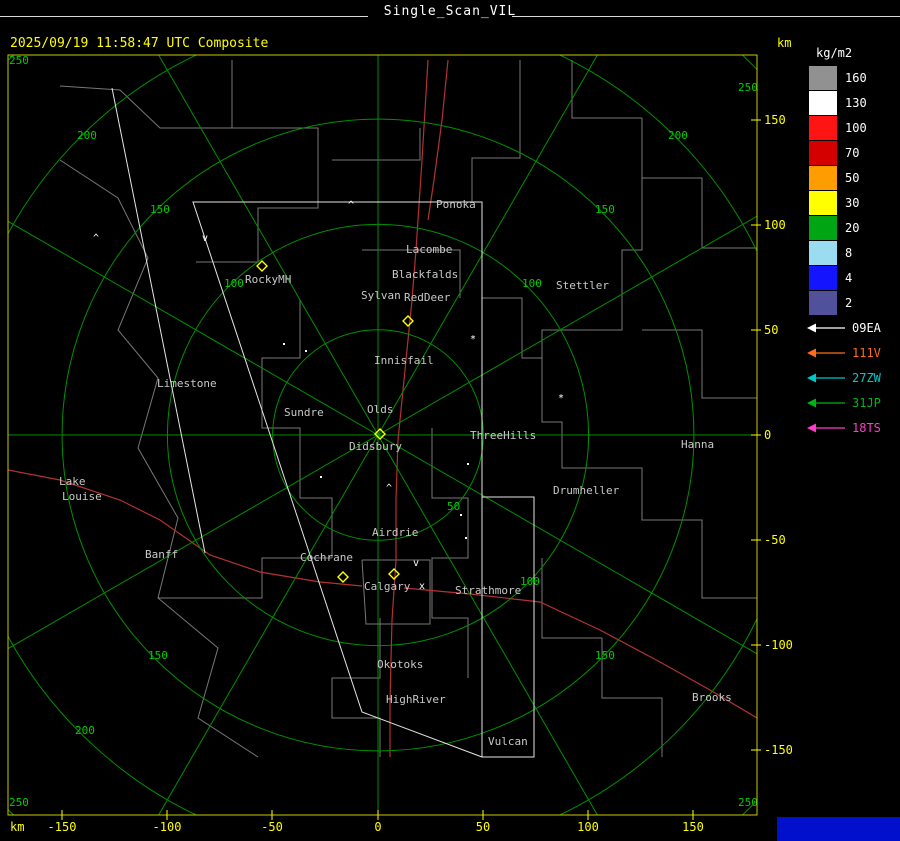 The image size is (900, 841). What do you see at coordinates (586, 490) in the screenshot?
I see `city-label: Drumheller` at bounding box center [586, 490].